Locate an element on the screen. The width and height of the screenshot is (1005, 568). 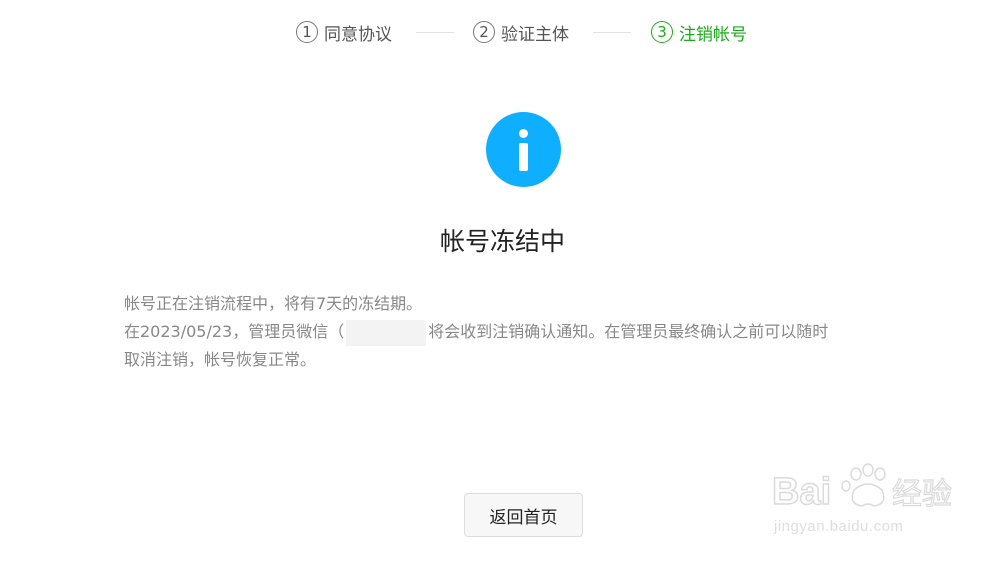
baidu-jingyan-watermark: Bai 经验 jingyan.baidu.com is located at coordinates (878, 506).